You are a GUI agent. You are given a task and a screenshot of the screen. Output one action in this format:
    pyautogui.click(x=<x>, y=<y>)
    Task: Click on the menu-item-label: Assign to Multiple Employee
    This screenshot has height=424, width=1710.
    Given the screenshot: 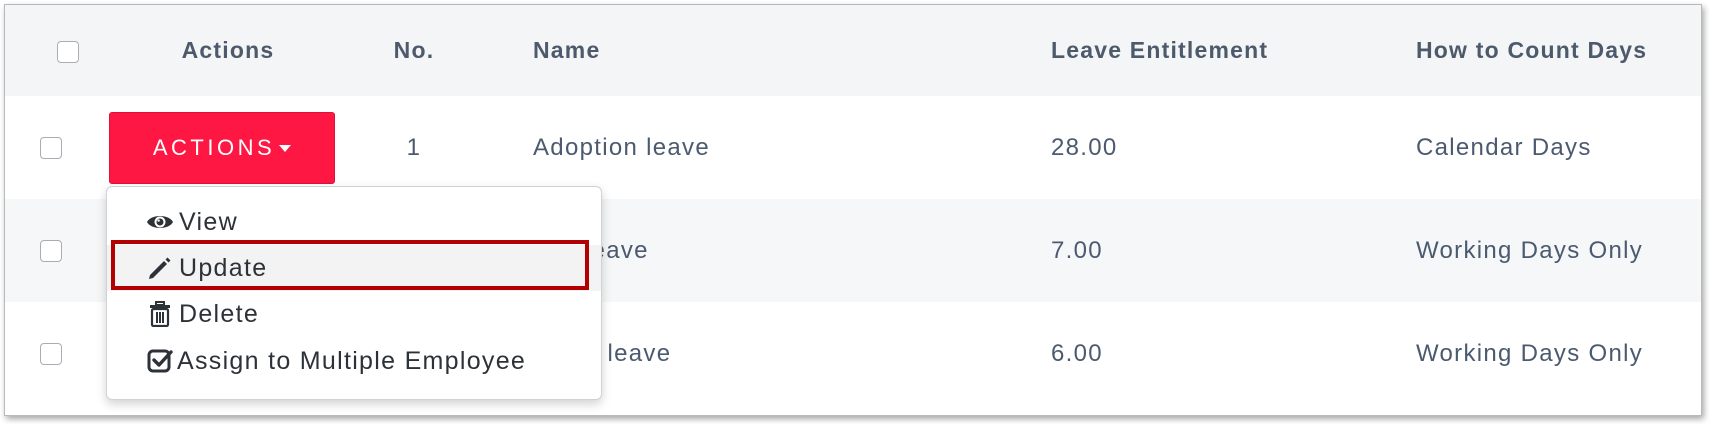 What is the action you would take?
    pyautogui.click(x=352, y=360)
    